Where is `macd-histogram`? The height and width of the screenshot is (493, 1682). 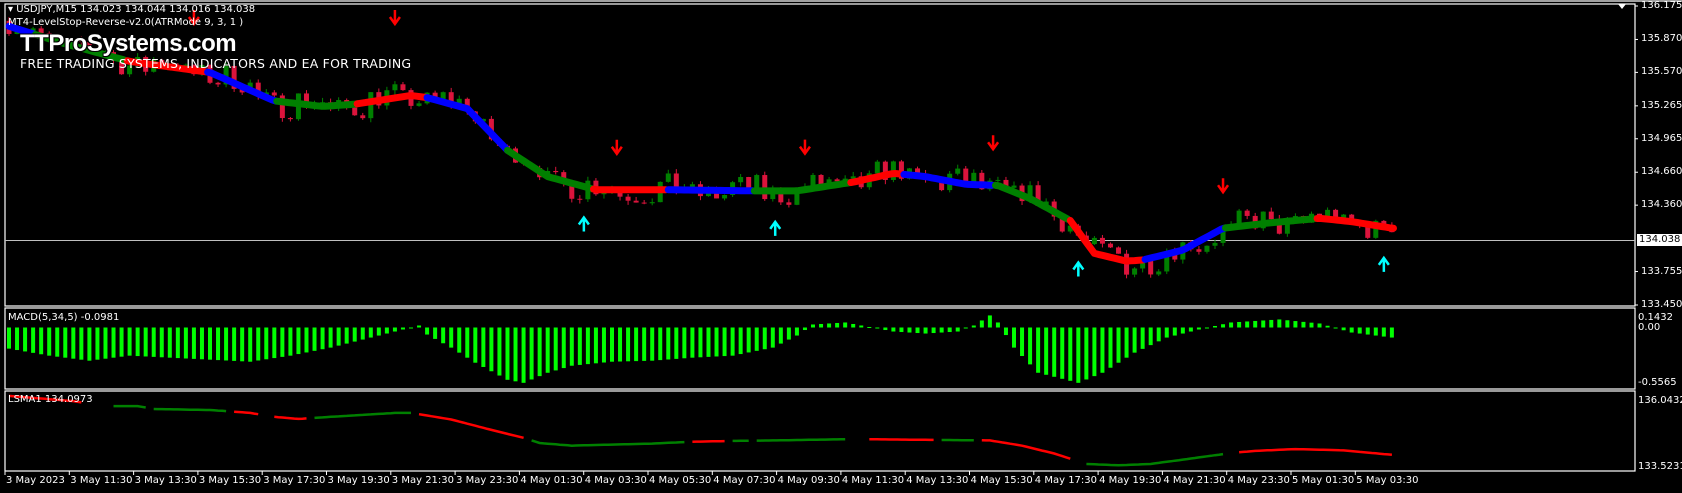 macd-histogram is located at coordinates (700, 349).